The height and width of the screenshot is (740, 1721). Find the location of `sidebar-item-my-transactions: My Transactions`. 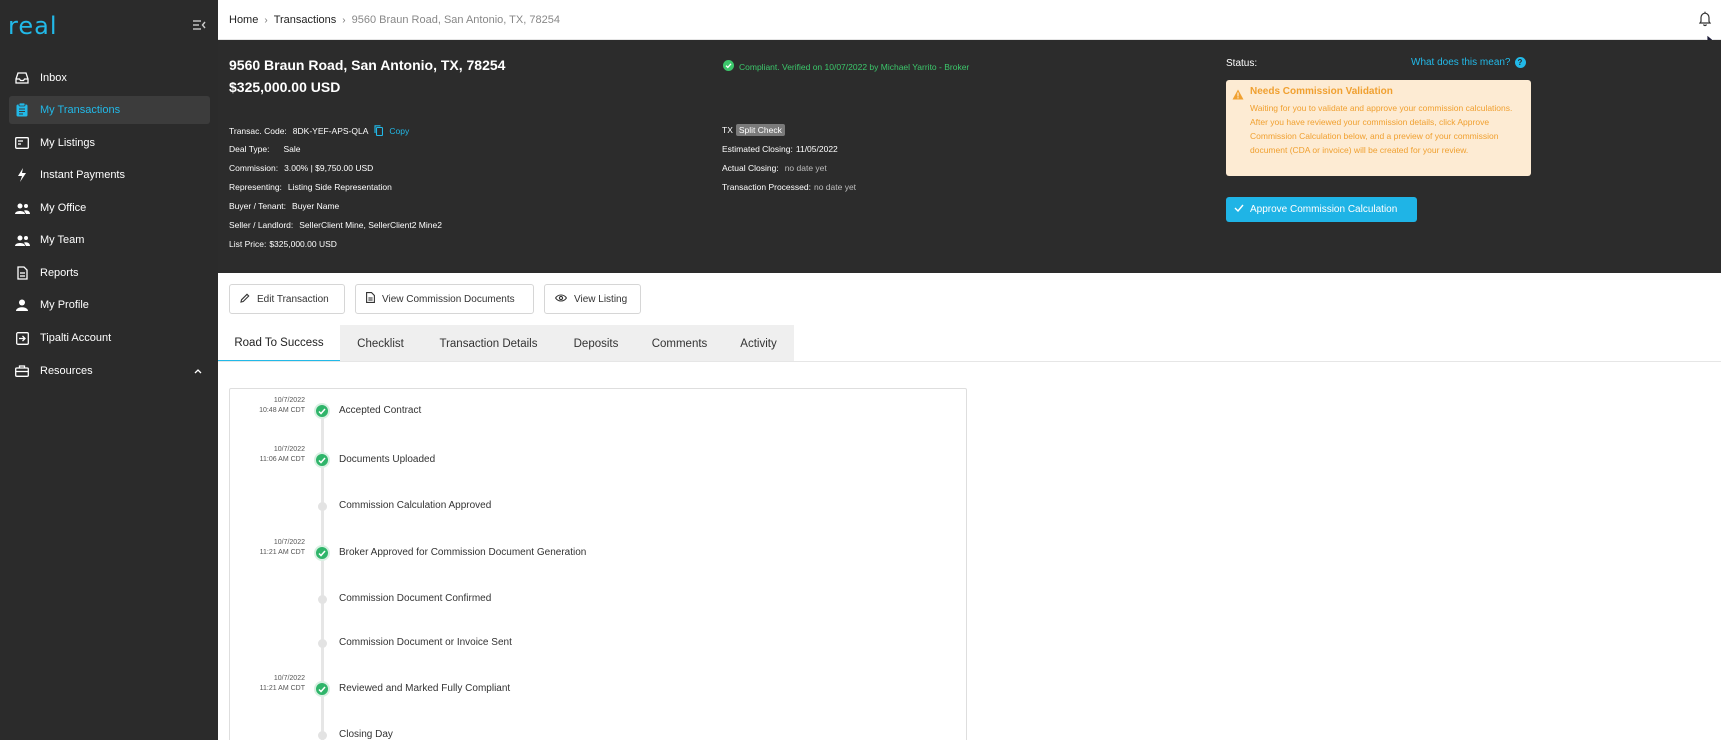

sidebar-item-my-transactions: My Transactions is located at coordinates (109, 110).